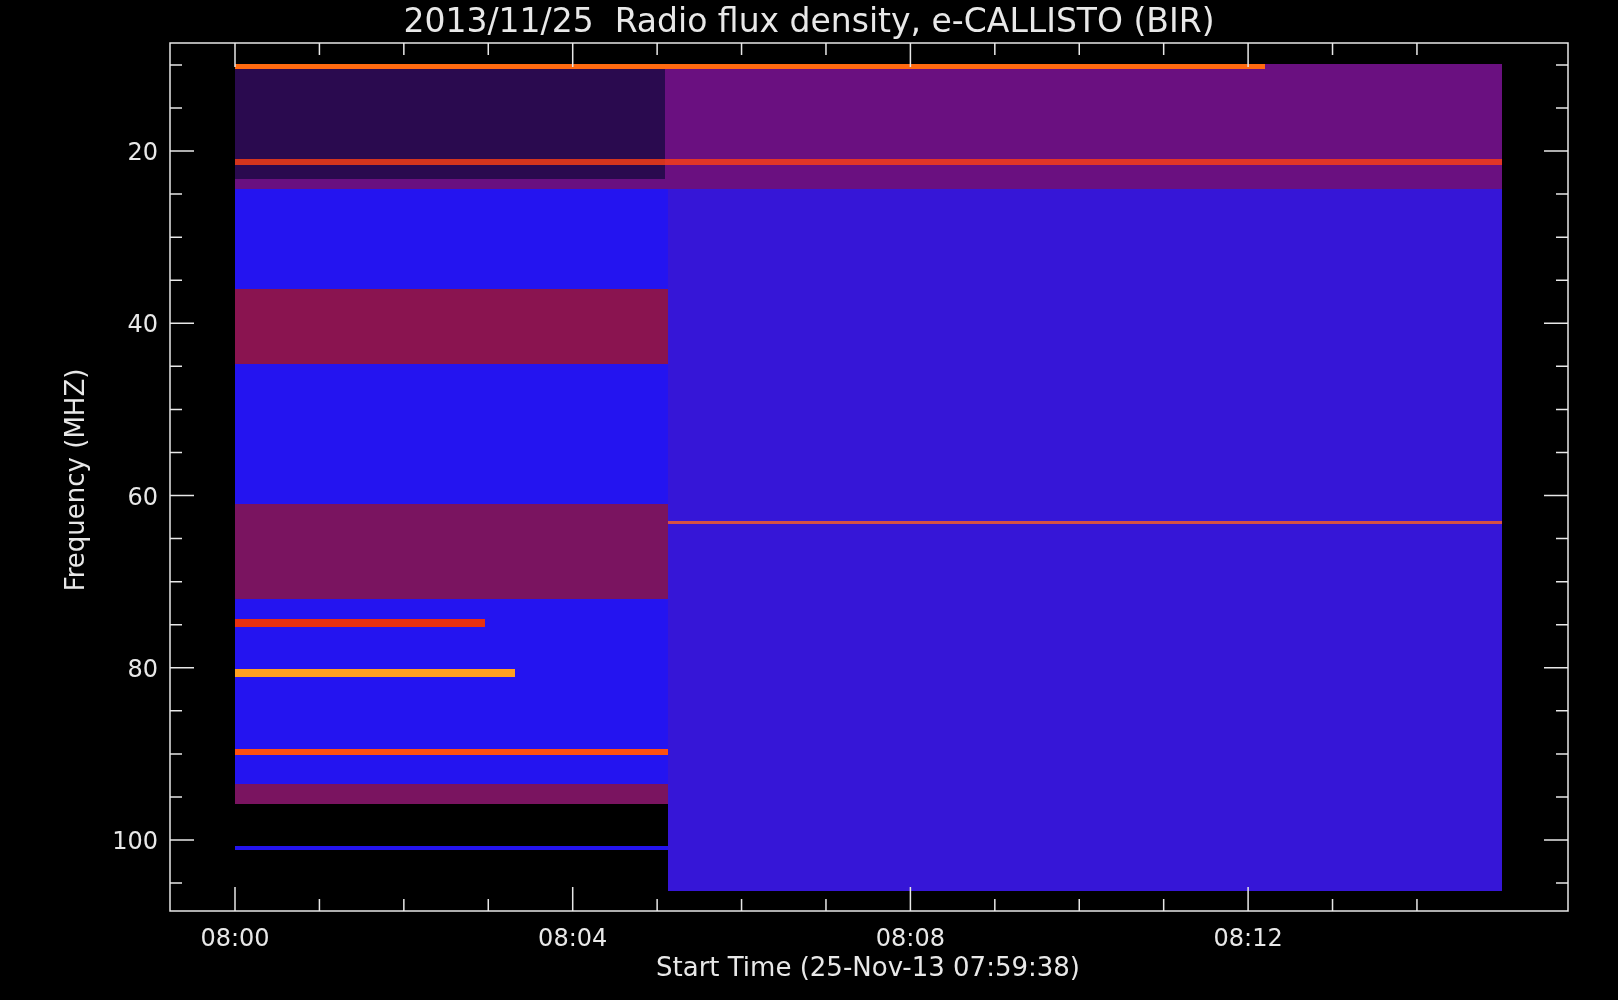  Describe the element at coordinates (1248, 938) in the screenshot. I see `tick-label: 08:12` at that location.